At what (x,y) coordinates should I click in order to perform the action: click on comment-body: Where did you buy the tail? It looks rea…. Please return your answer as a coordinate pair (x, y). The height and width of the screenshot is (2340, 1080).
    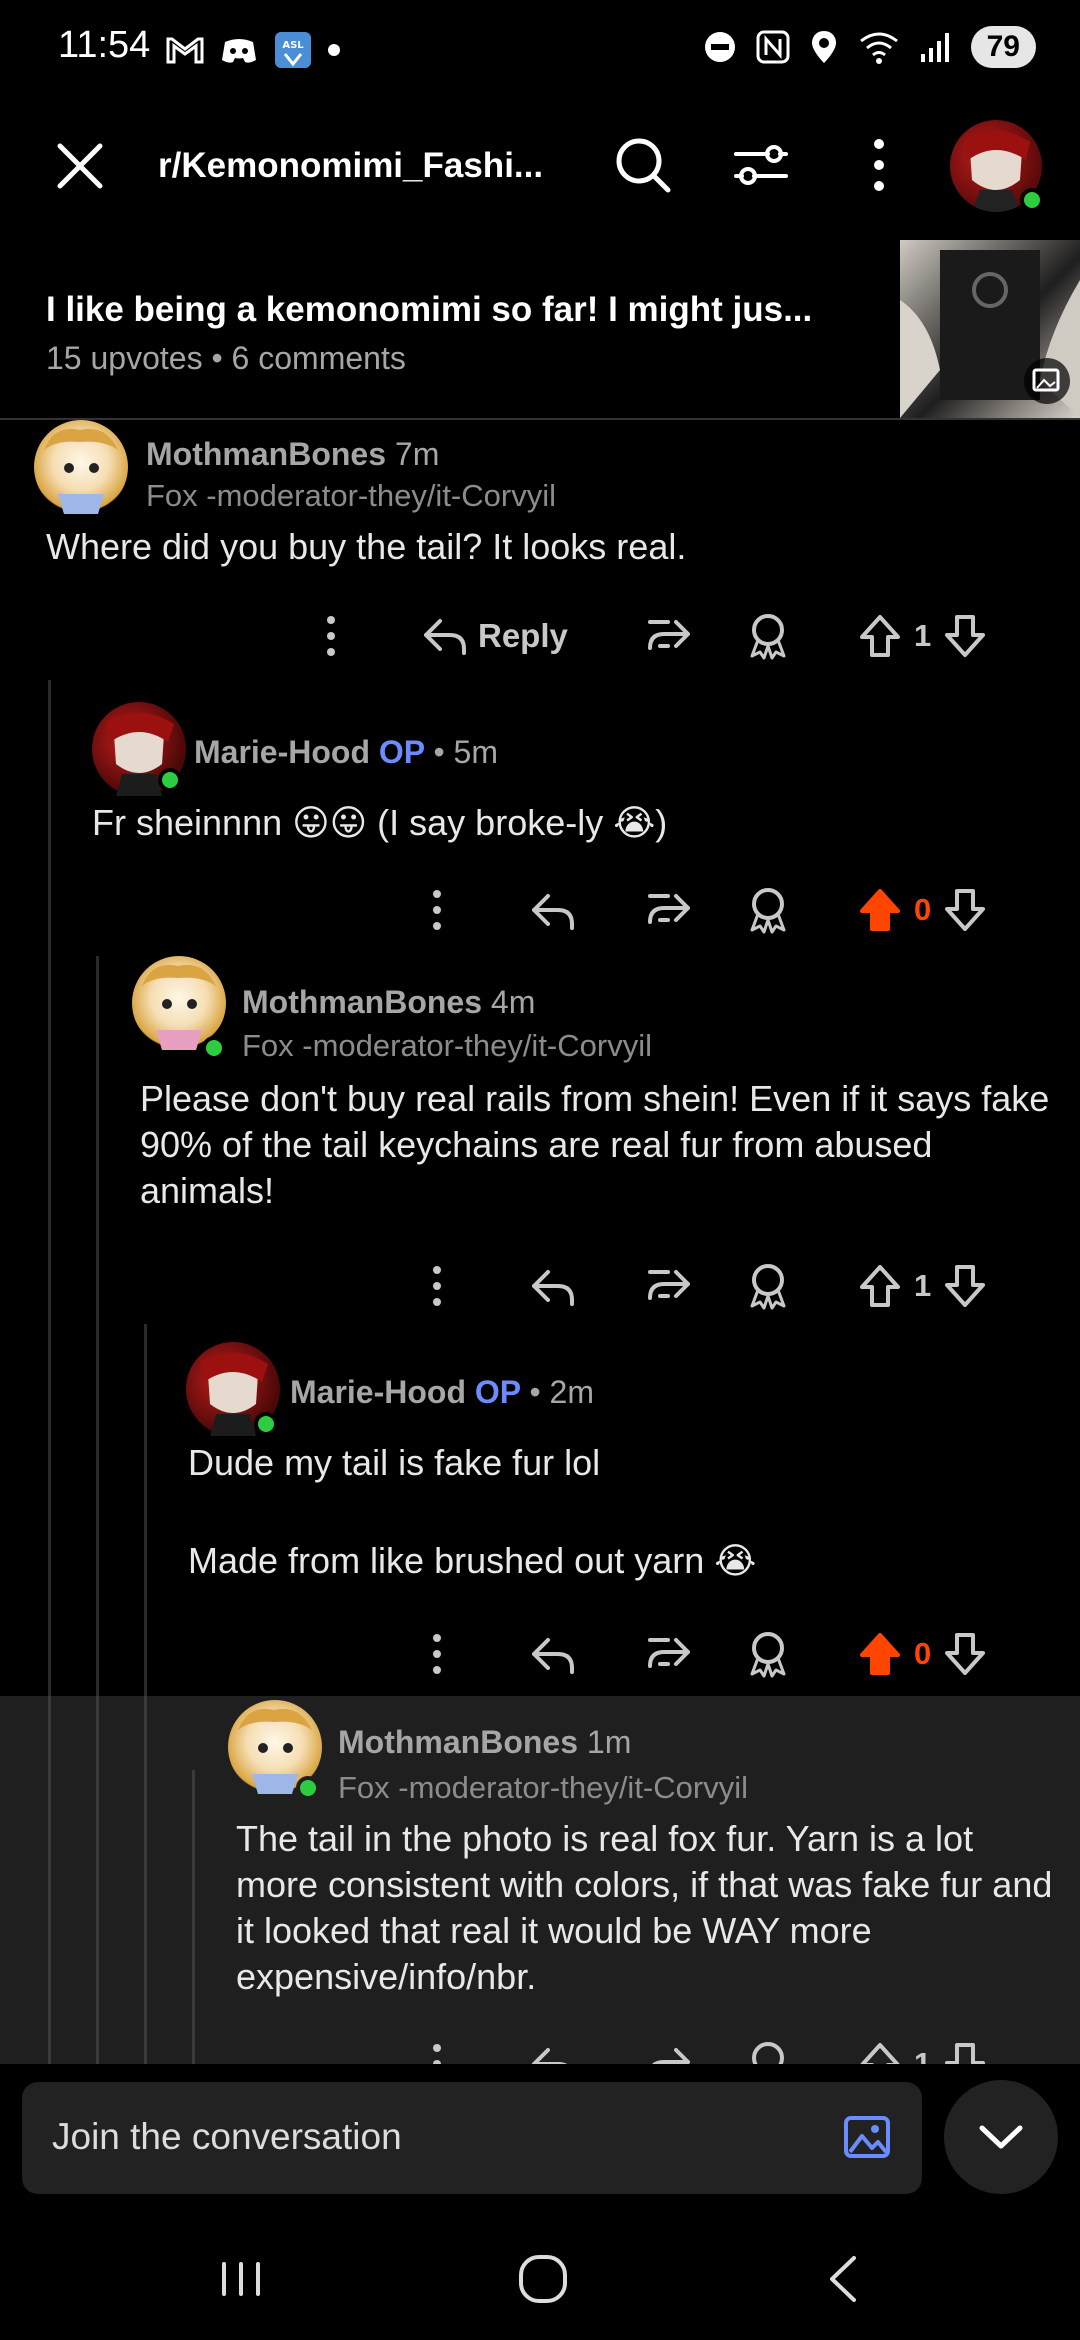
    Looking at the image, I should click on (366, 546).